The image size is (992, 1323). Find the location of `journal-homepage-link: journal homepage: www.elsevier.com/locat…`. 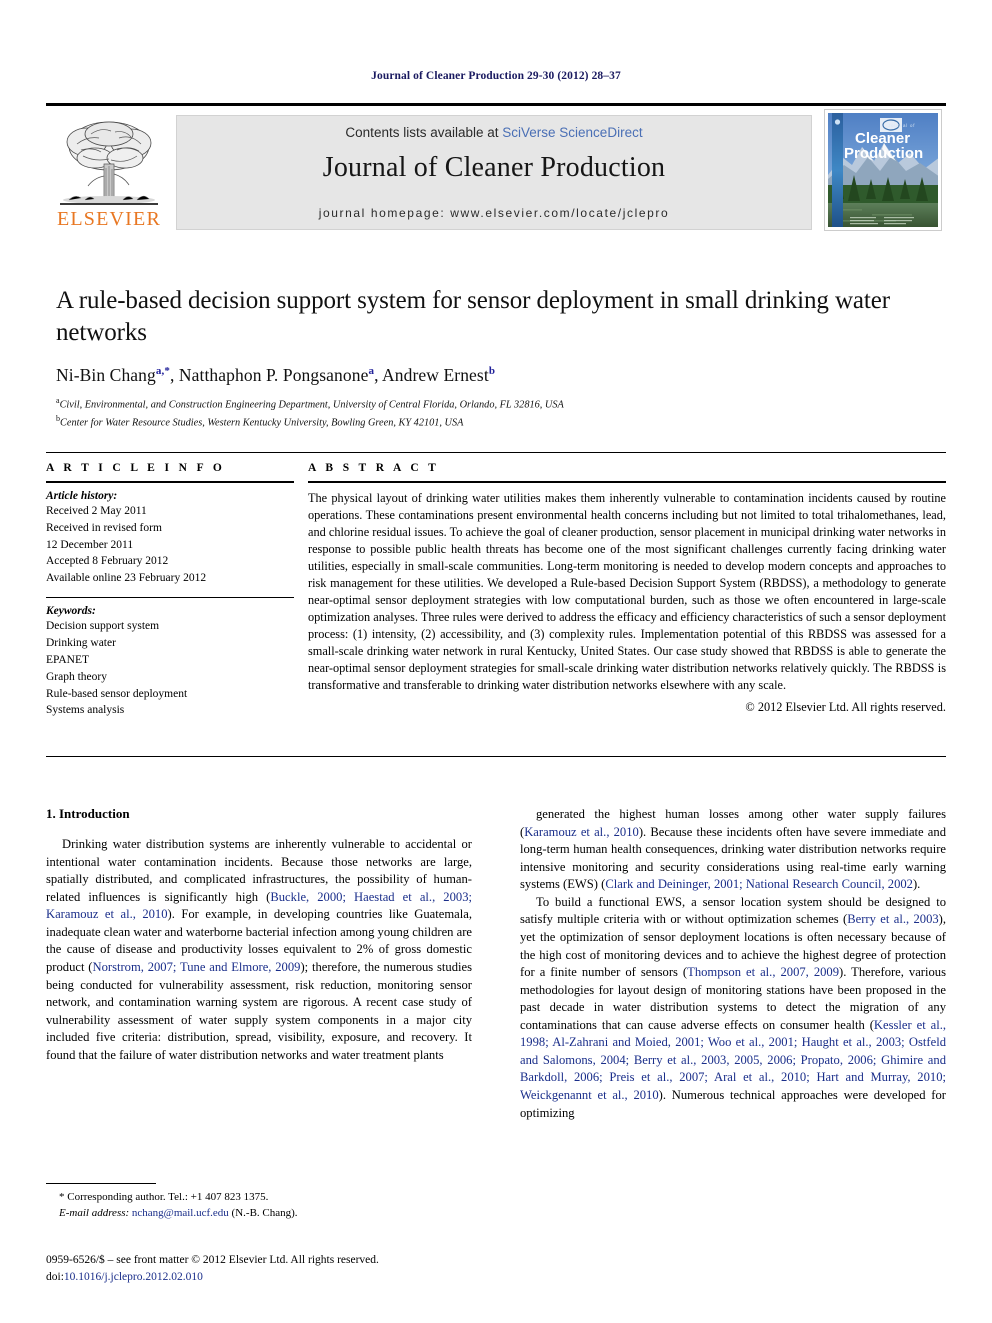

journal-homepage-link: journal homepage: www.elsevier.com/locat… is located at coordinates (494, 213).